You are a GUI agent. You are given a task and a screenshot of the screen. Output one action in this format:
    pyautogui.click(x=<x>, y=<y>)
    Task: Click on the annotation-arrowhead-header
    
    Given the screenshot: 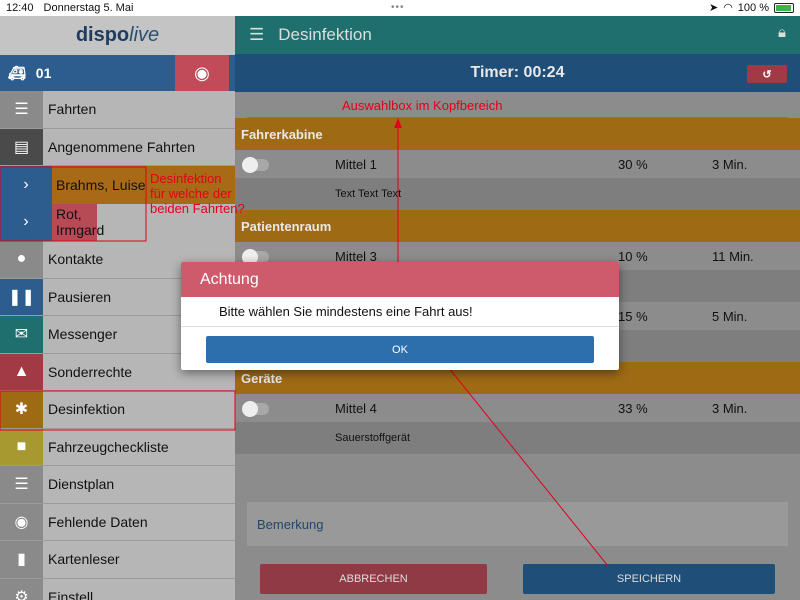 What is the action you would take?
    pyautogui.click(x=398, y=123)
    